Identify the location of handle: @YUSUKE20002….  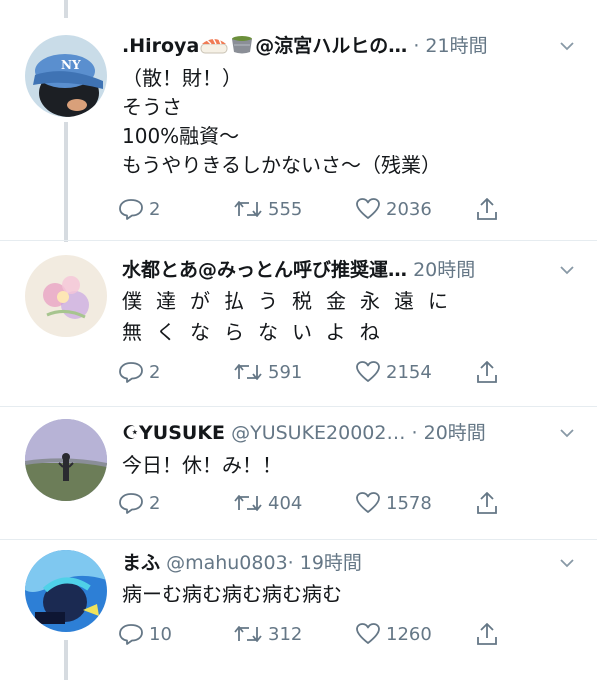
(318, 433).